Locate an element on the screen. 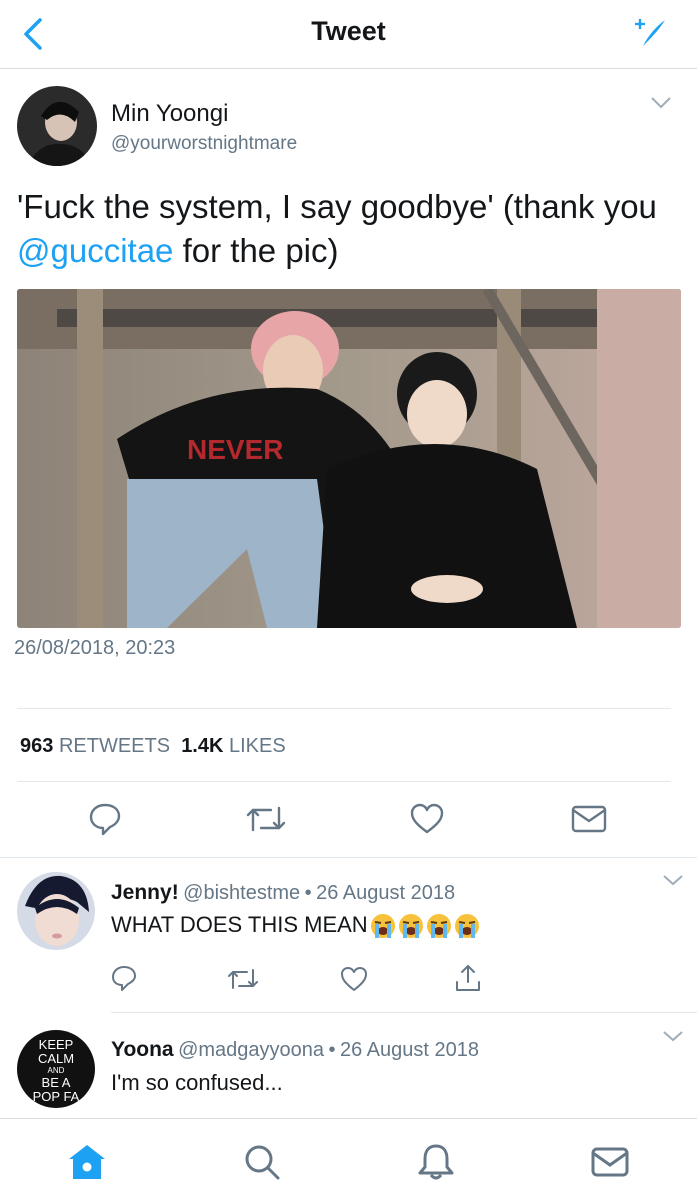 This screenshot has width=697, height=1201. avatar-line: KEEP is located at coordinates (56, 1044).